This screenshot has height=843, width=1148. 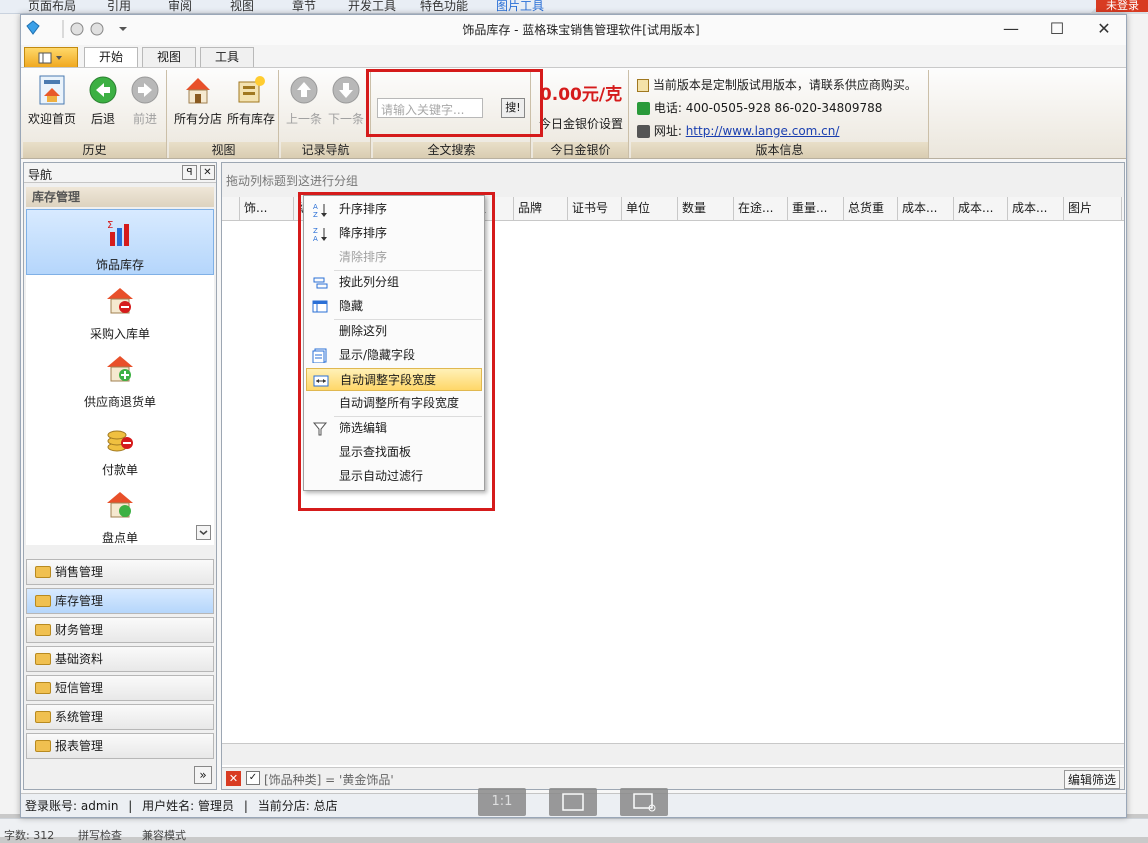 What do you see at coordinates (79, 572) in the screenshot?
I see `nav-group-label: 销售管理` at bounding box center [79, 572].